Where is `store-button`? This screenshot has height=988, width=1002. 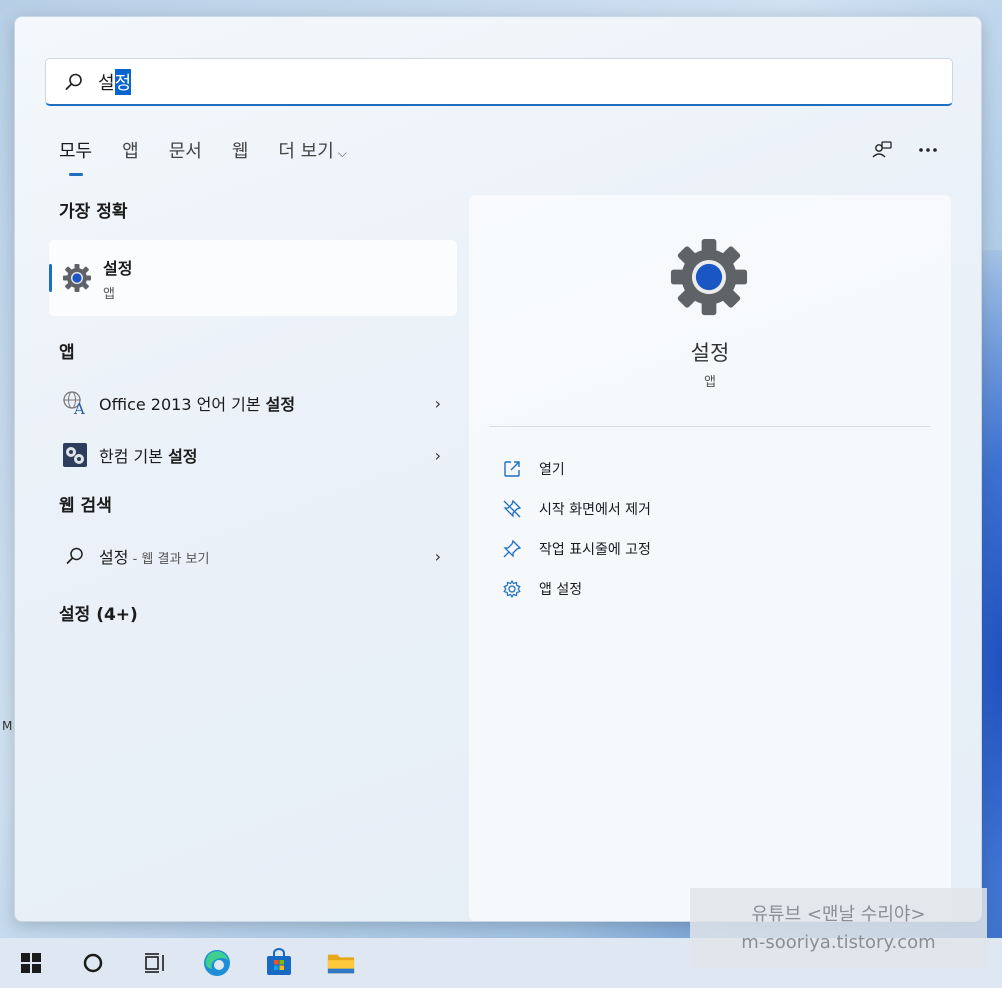
store-button is located at coordinates (279, 963).